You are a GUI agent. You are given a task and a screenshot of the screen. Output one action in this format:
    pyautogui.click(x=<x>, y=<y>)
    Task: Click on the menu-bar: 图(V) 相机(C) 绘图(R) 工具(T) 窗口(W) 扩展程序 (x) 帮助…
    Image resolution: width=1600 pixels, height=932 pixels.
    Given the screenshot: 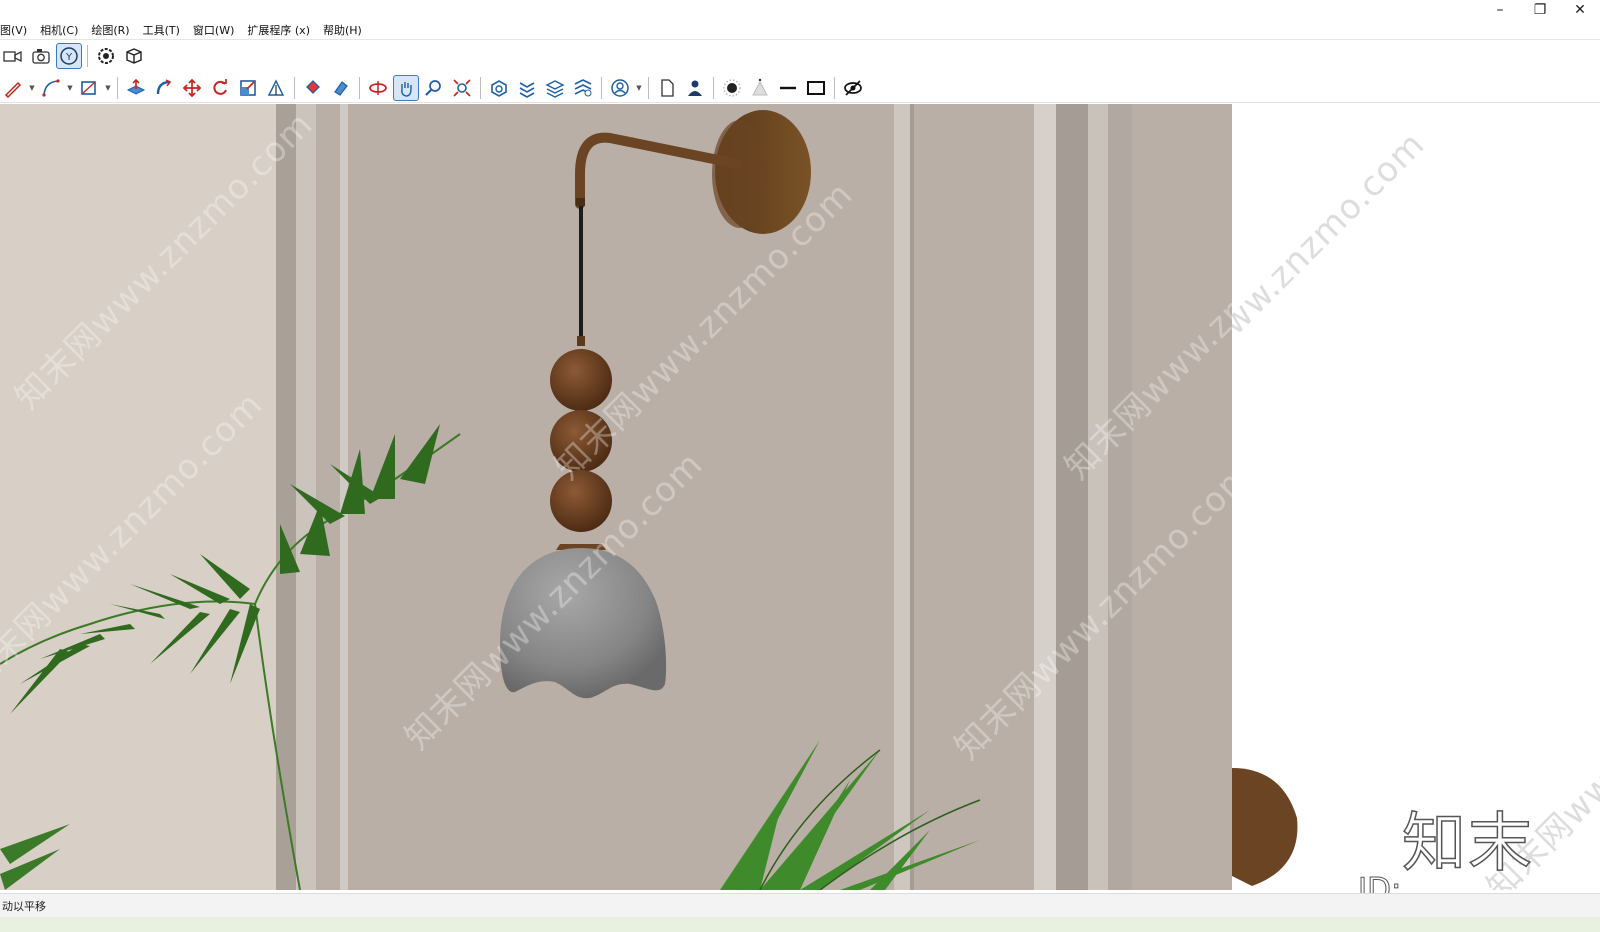 What is the action you would take?
    pyautogui.click(x=800, y=30)
    